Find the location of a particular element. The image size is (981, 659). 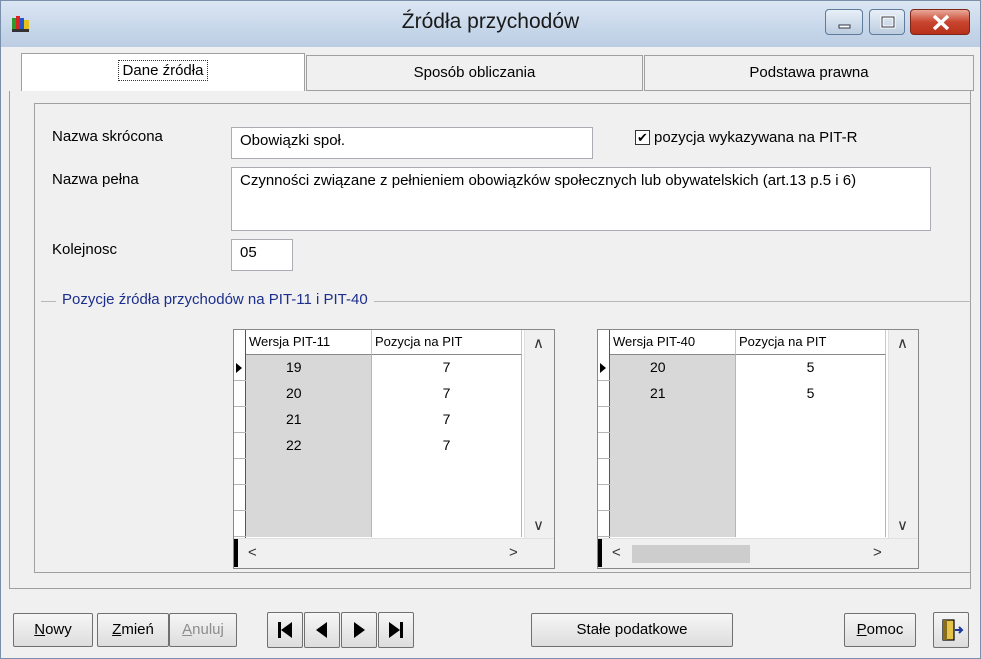

title-bar: Źródła przychodów is located at coordinates (490, 24).